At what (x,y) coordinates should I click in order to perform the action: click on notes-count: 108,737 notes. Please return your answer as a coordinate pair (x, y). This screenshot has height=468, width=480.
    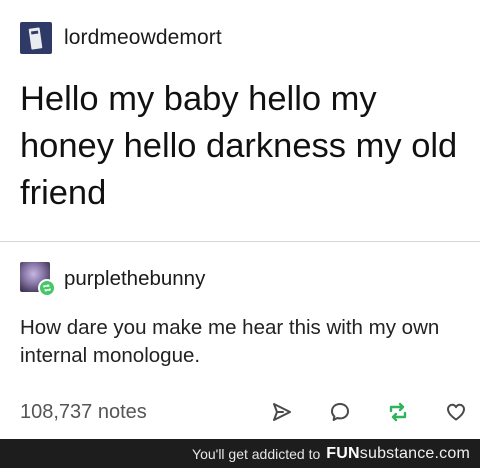
    Looking at the image, I should click on (83, 412).